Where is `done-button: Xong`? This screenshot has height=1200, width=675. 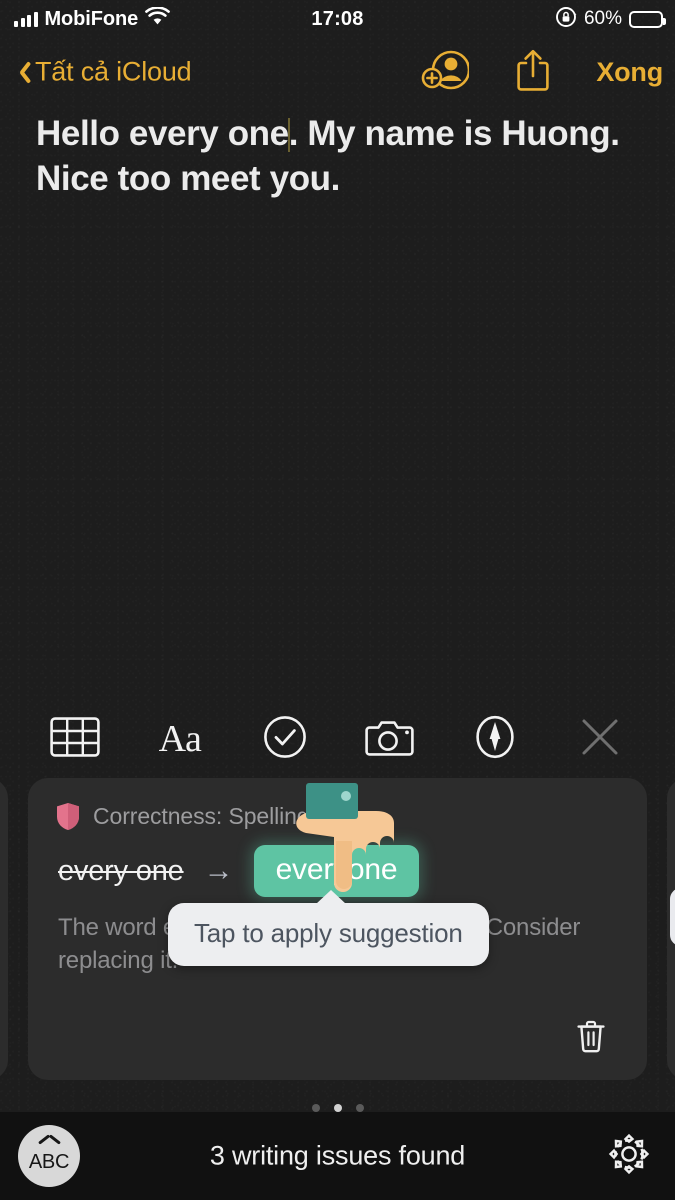
done-button: Xong is located at coordinates (629, 72).